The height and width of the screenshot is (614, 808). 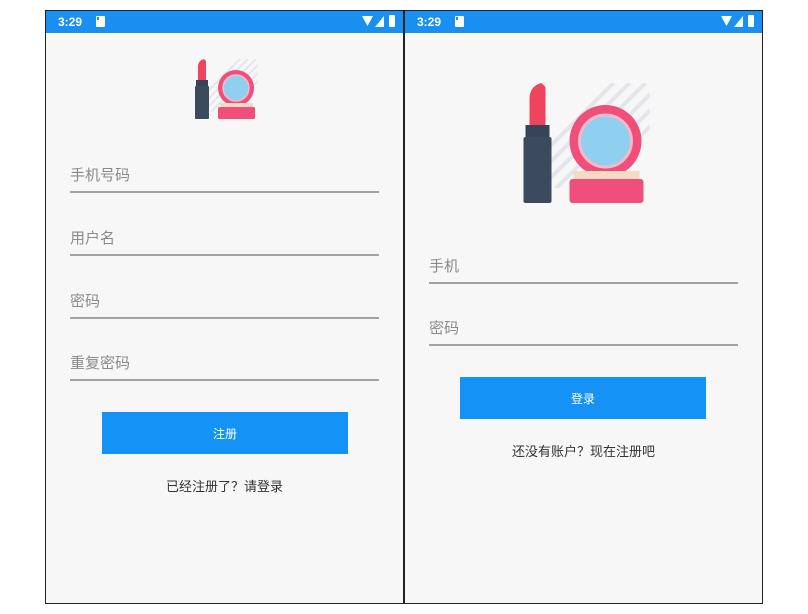 I want to click on username-input, so click(x=224, y=238).